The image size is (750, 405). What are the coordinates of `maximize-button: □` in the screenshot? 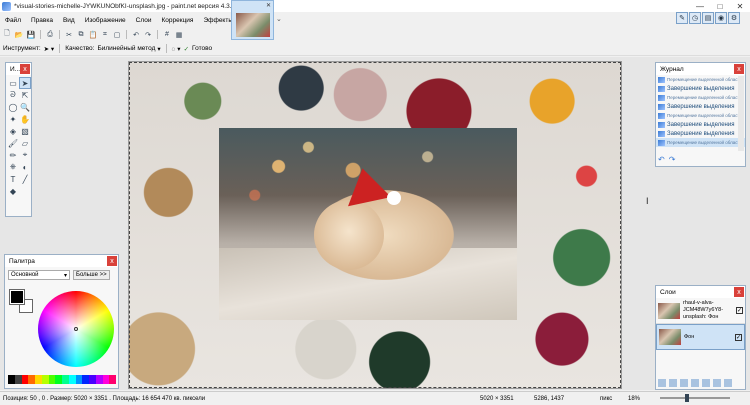 It's located at (720, 6).